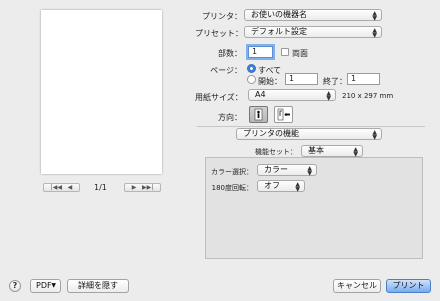 Image resolution: width=440 pixels, height=301 pixels. I want to click on paper-size-label: 用紙サイズ：, so click(219, 97).